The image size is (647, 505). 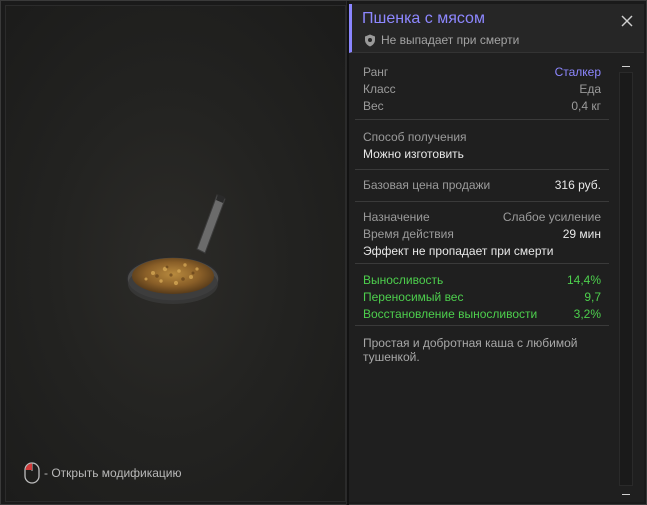 I want to click on price-label: Базовая цена продажи, so click(x=427, y=185).